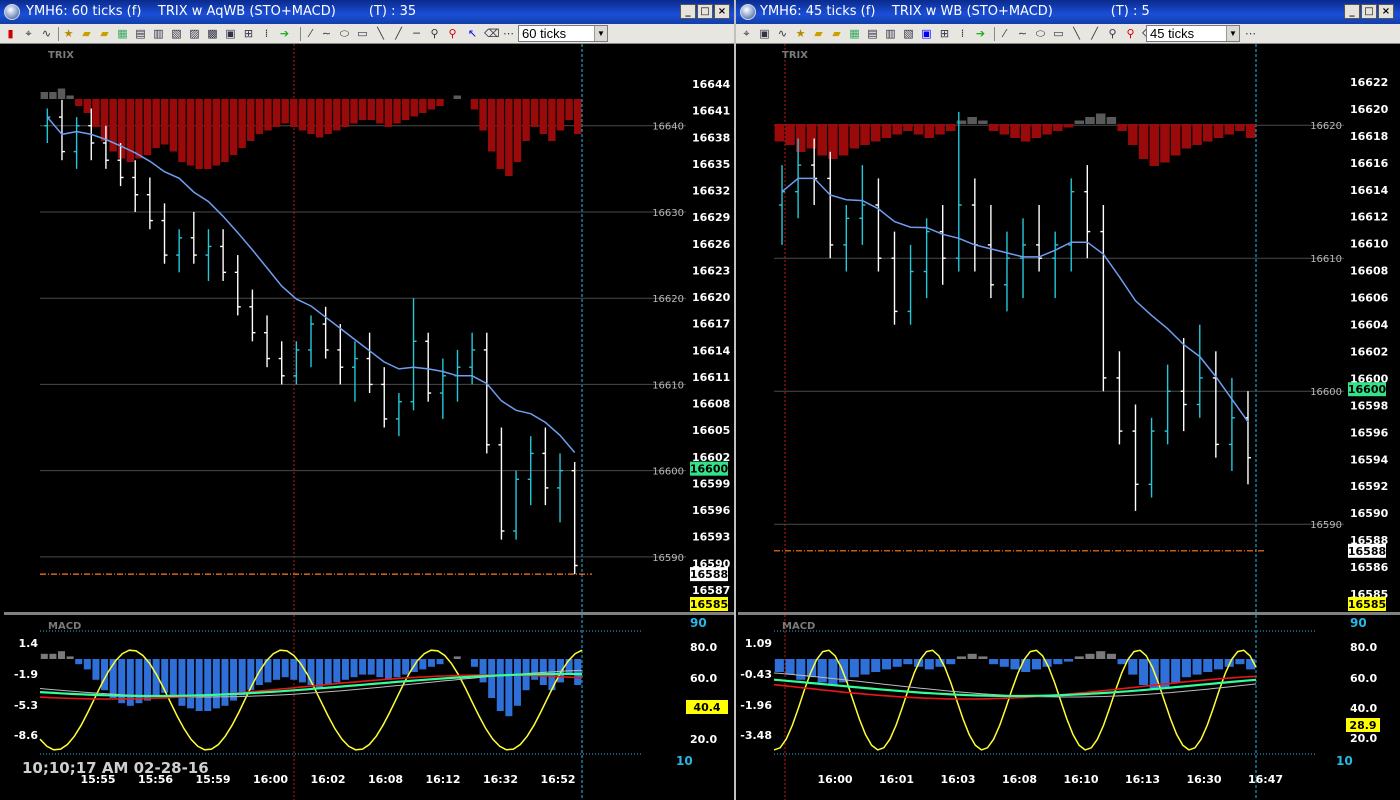  Describe the element at coordinates (563, 33) in the screenshot. I see `tick-interval-select: 60 ticks ▼` at that location.